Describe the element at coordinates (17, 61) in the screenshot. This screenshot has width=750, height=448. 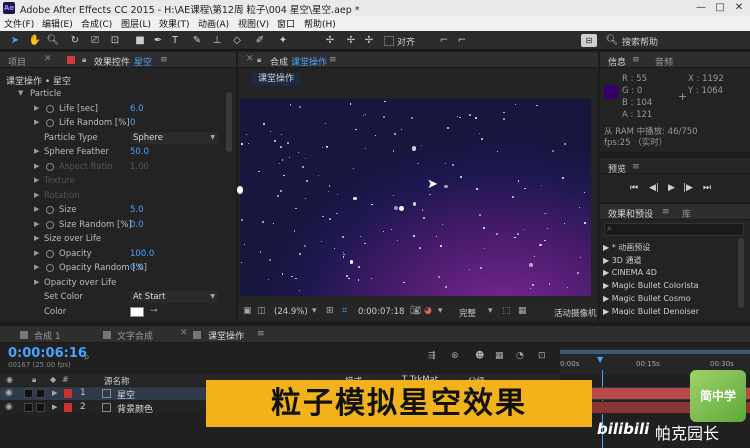
I see `tab-project: 项目` at that location.